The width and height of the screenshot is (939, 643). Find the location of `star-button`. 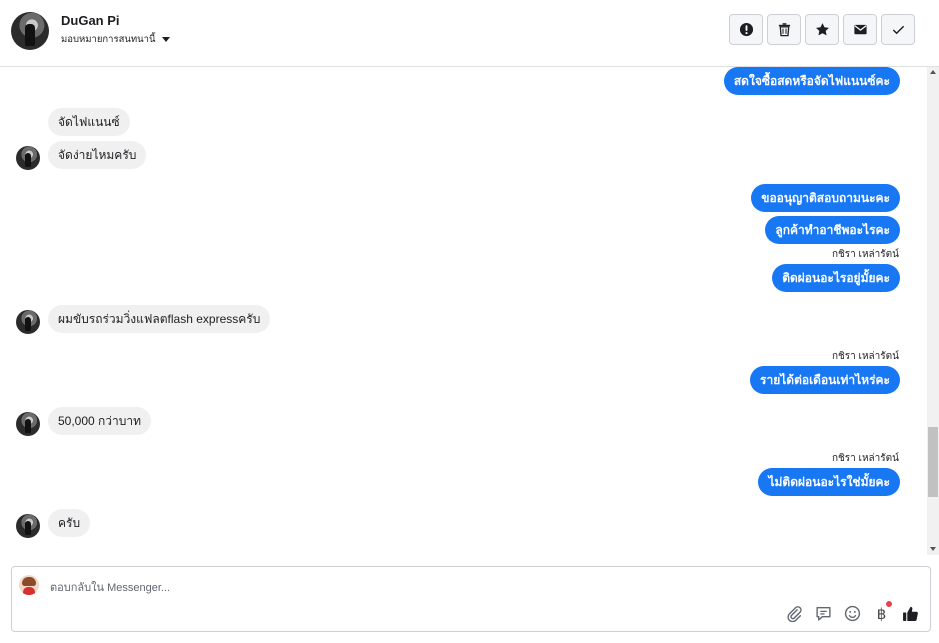

star-button is located at coordinates (822, 29).